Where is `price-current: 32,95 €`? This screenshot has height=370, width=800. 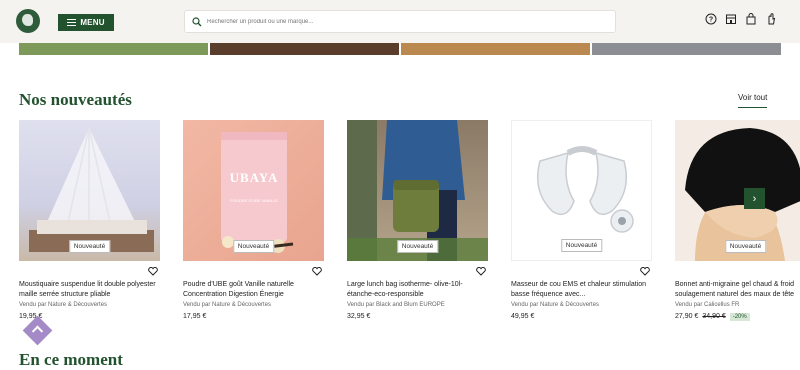
price-current: 32,95 € is located at coordinates (359, 316).